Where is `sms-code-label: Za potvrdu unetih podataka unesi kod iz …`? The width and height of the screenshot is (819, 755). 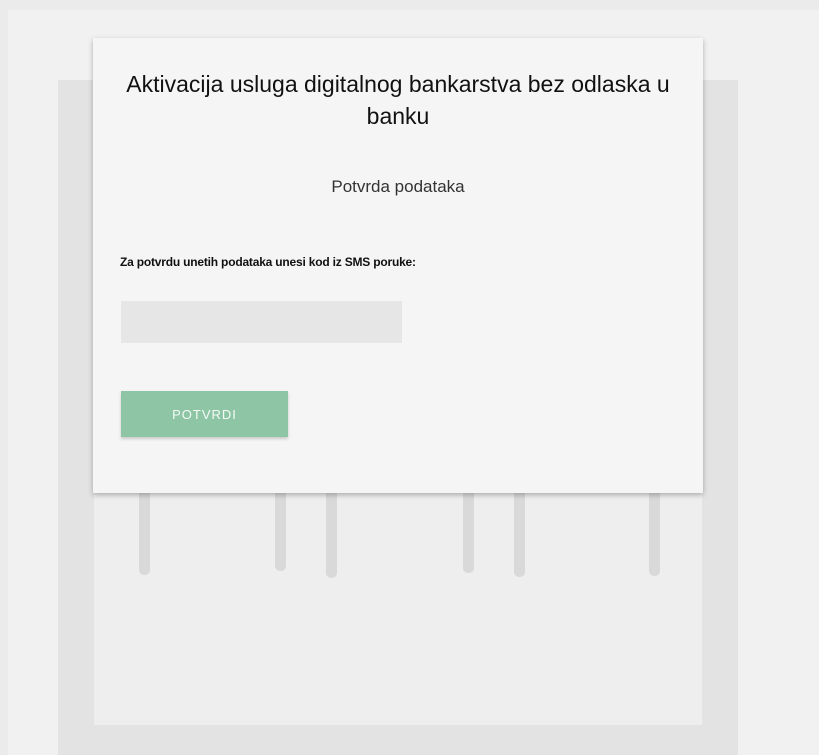
sms-code-label: Za potvrdu unetih podataka unesi kod iz … is located at coordinates (268, 262).